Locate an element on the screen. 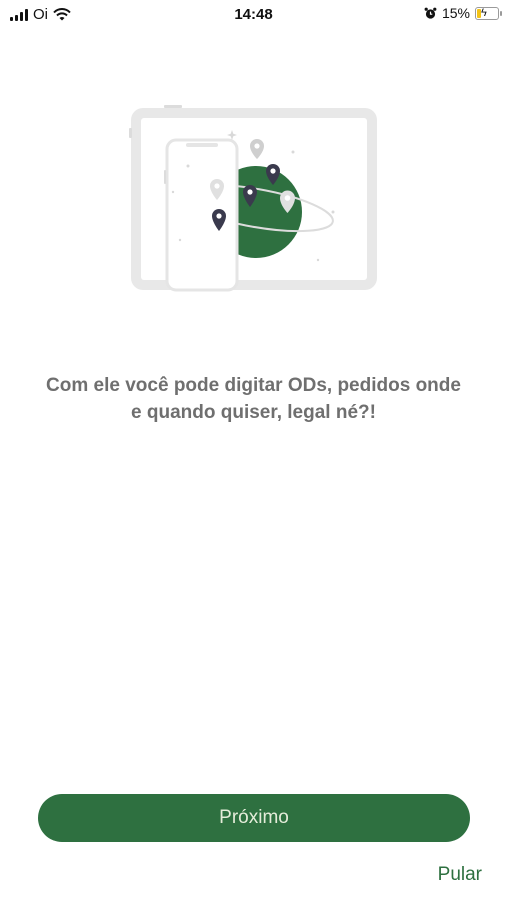 This screenshot has width=507, height=900. battery-charging-icon: ϟ is located at coordinates (488, 13).